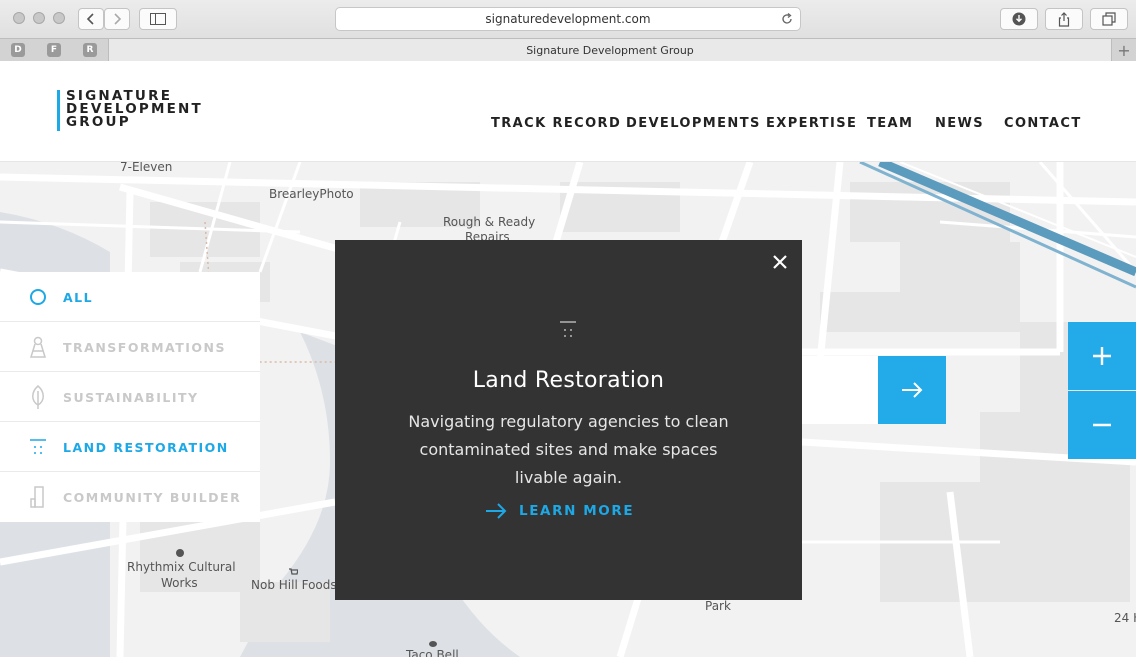 This screenshot has width=1136, height=657. What do you see at coordinates (98, 122) in the screenshot?
I see `logo-line-3: GROUP` at bounding box center [98, 122].